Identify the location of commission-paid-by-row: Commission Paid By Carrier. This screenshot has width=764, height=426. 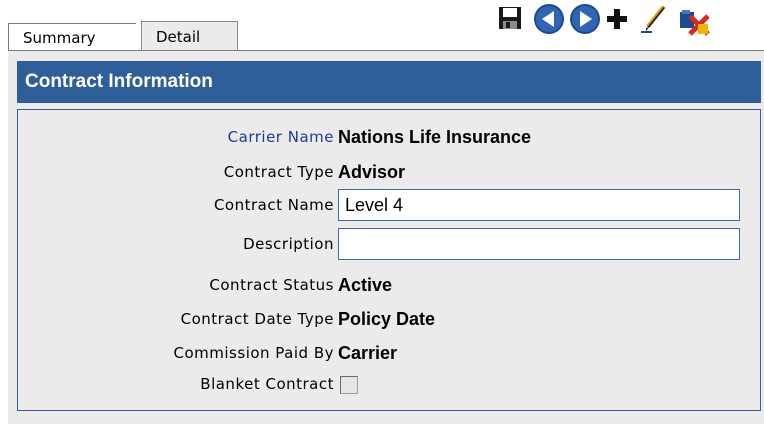
(390, 353).